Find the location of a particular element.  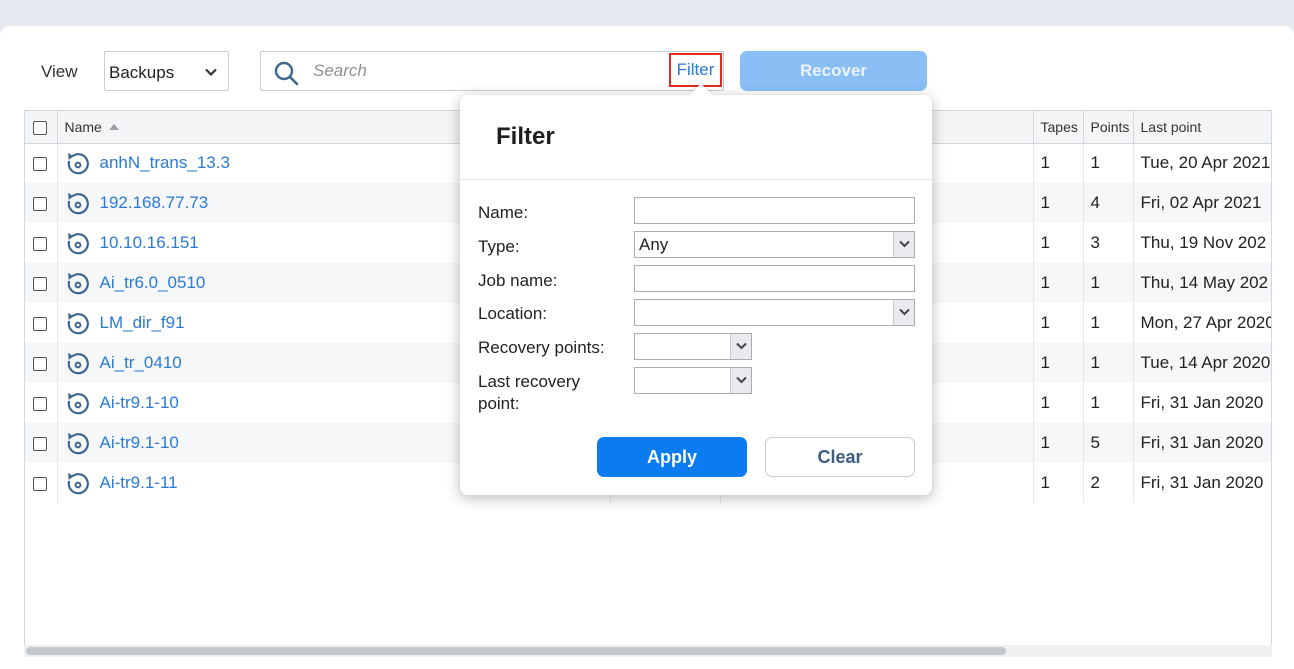

select-all-checkbox is located at coordinates (40, 127).